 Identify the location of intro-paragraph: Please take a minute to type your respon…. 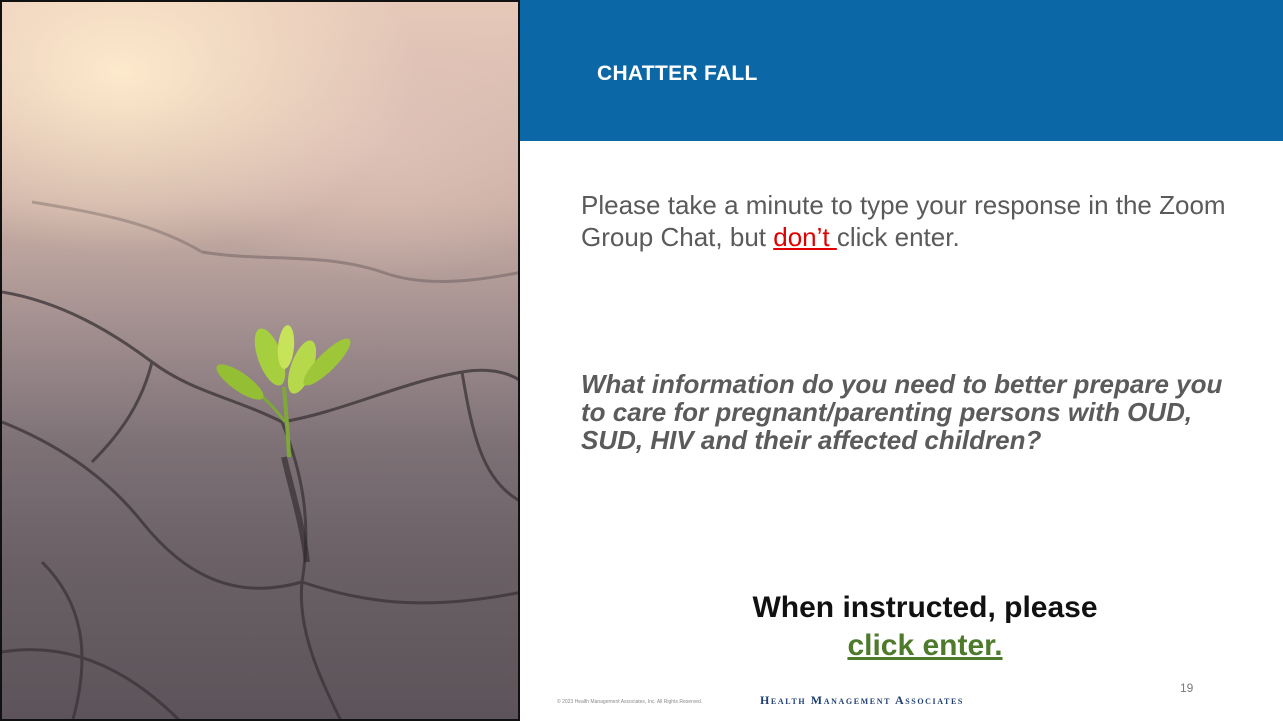
(921, 221).